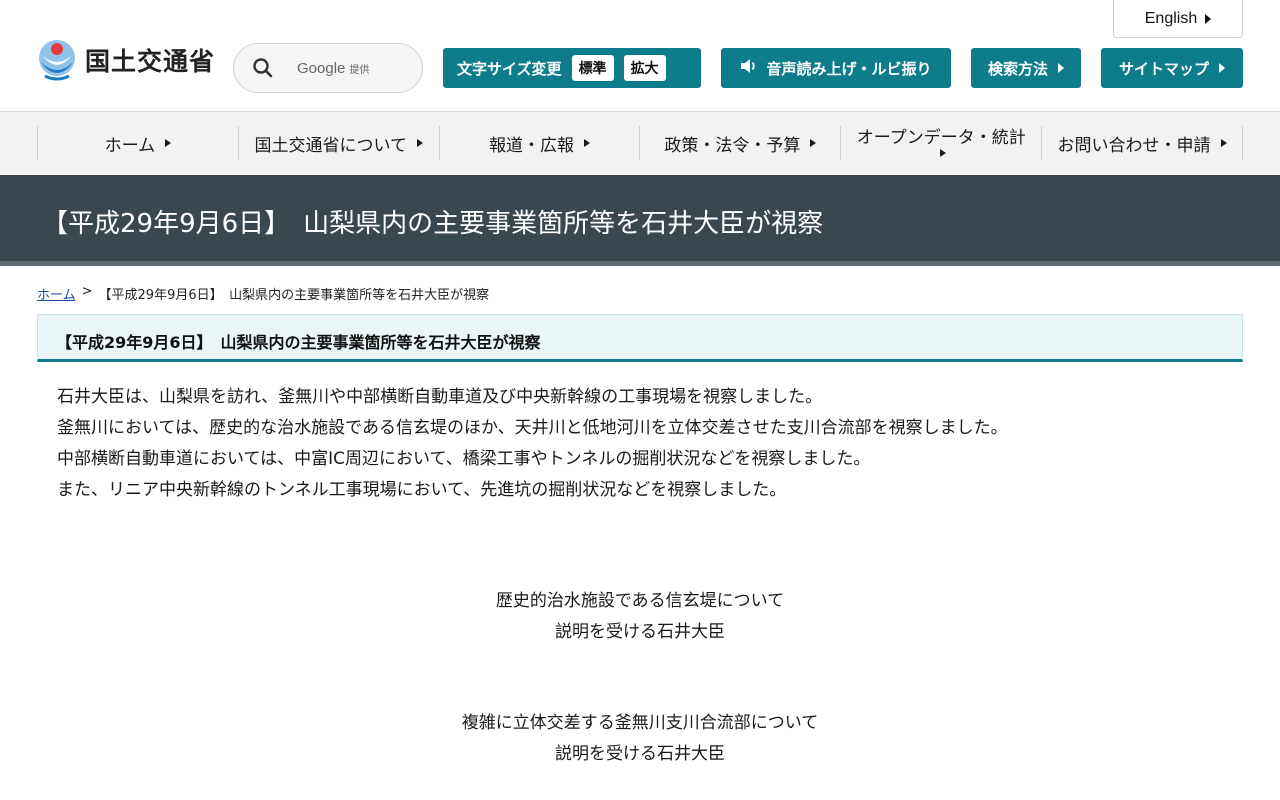  Describe the element at coordinates (330, 145) in the screenshot. I see `nav-item-label: 国土交通省について` at that location.